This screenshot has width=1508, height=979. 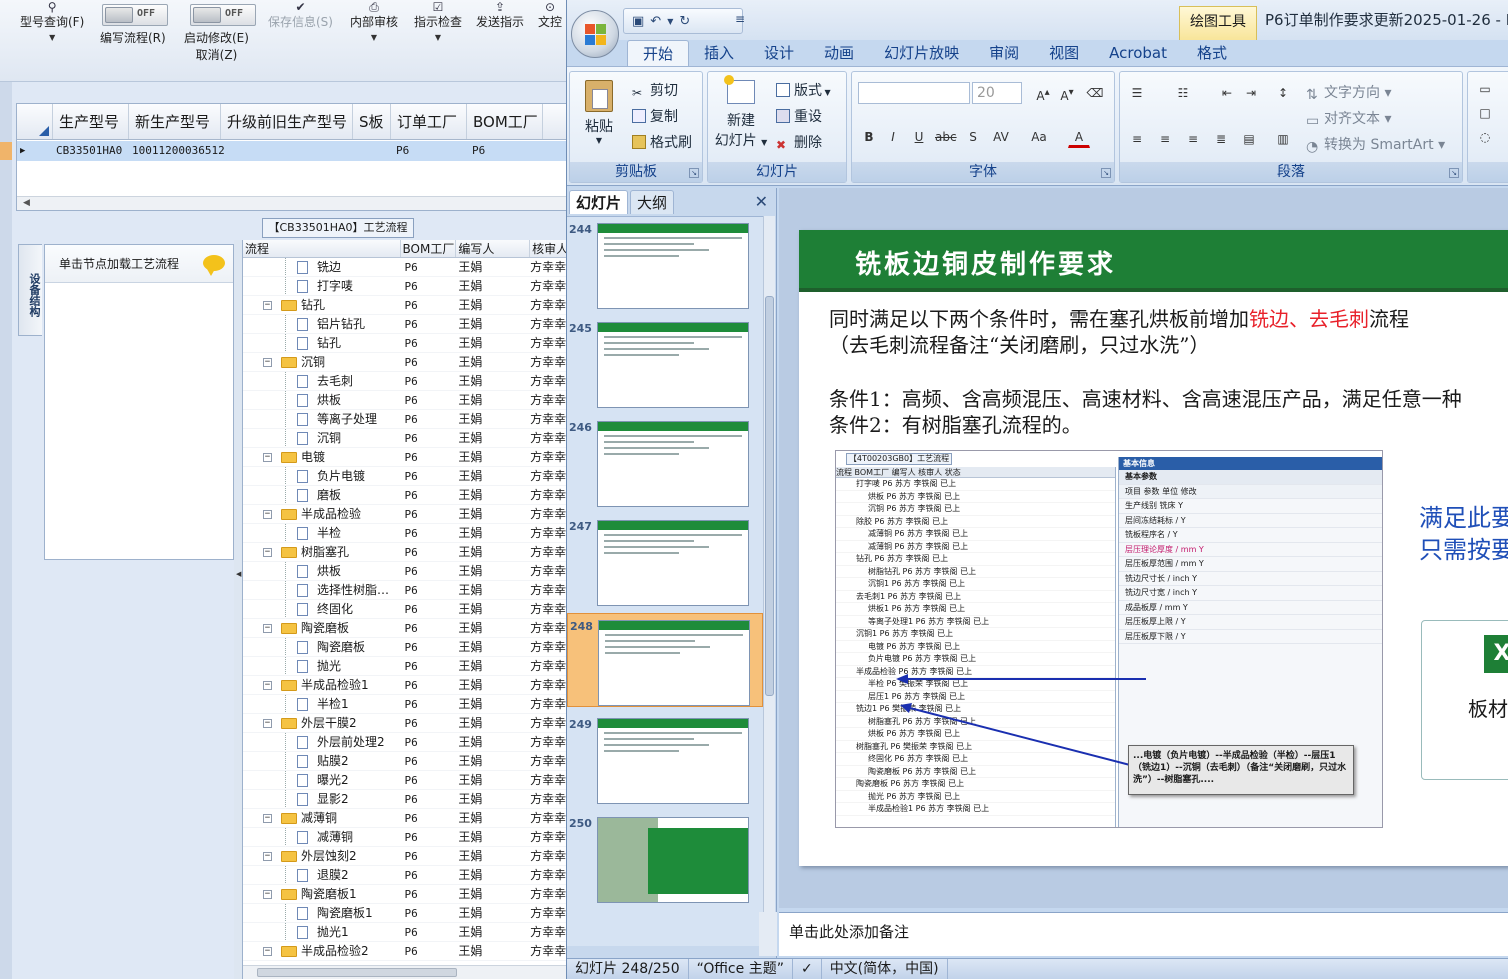 What do you see at coordinates (216, 55) in the screenshot?
I see `cancel-button: 取消(Z)` at bounding box center [216, 55].